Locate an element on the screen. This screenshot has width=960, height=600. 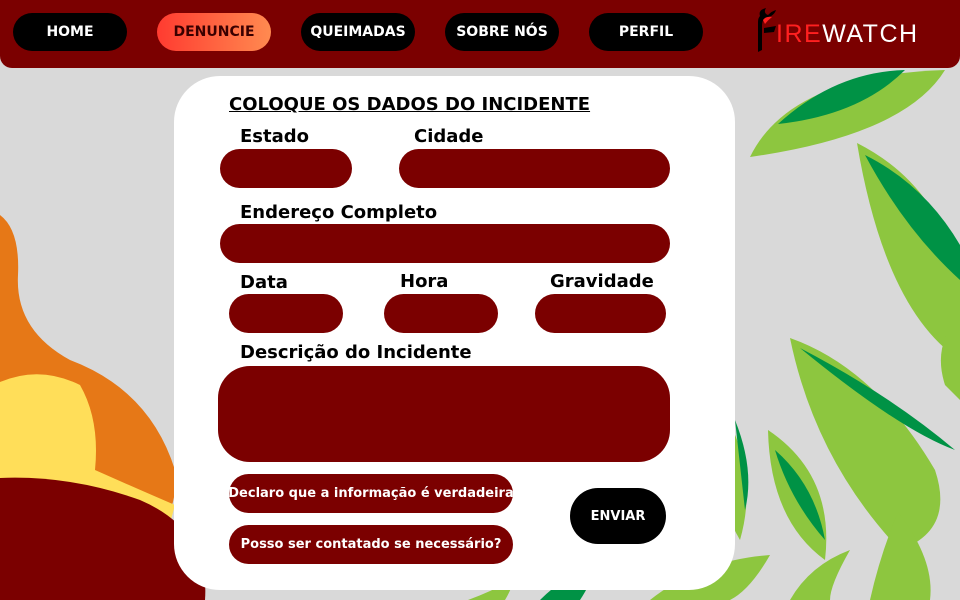
nav-sobre-nos-button: SOBRE NÓS is located at coordinates (502, 32).